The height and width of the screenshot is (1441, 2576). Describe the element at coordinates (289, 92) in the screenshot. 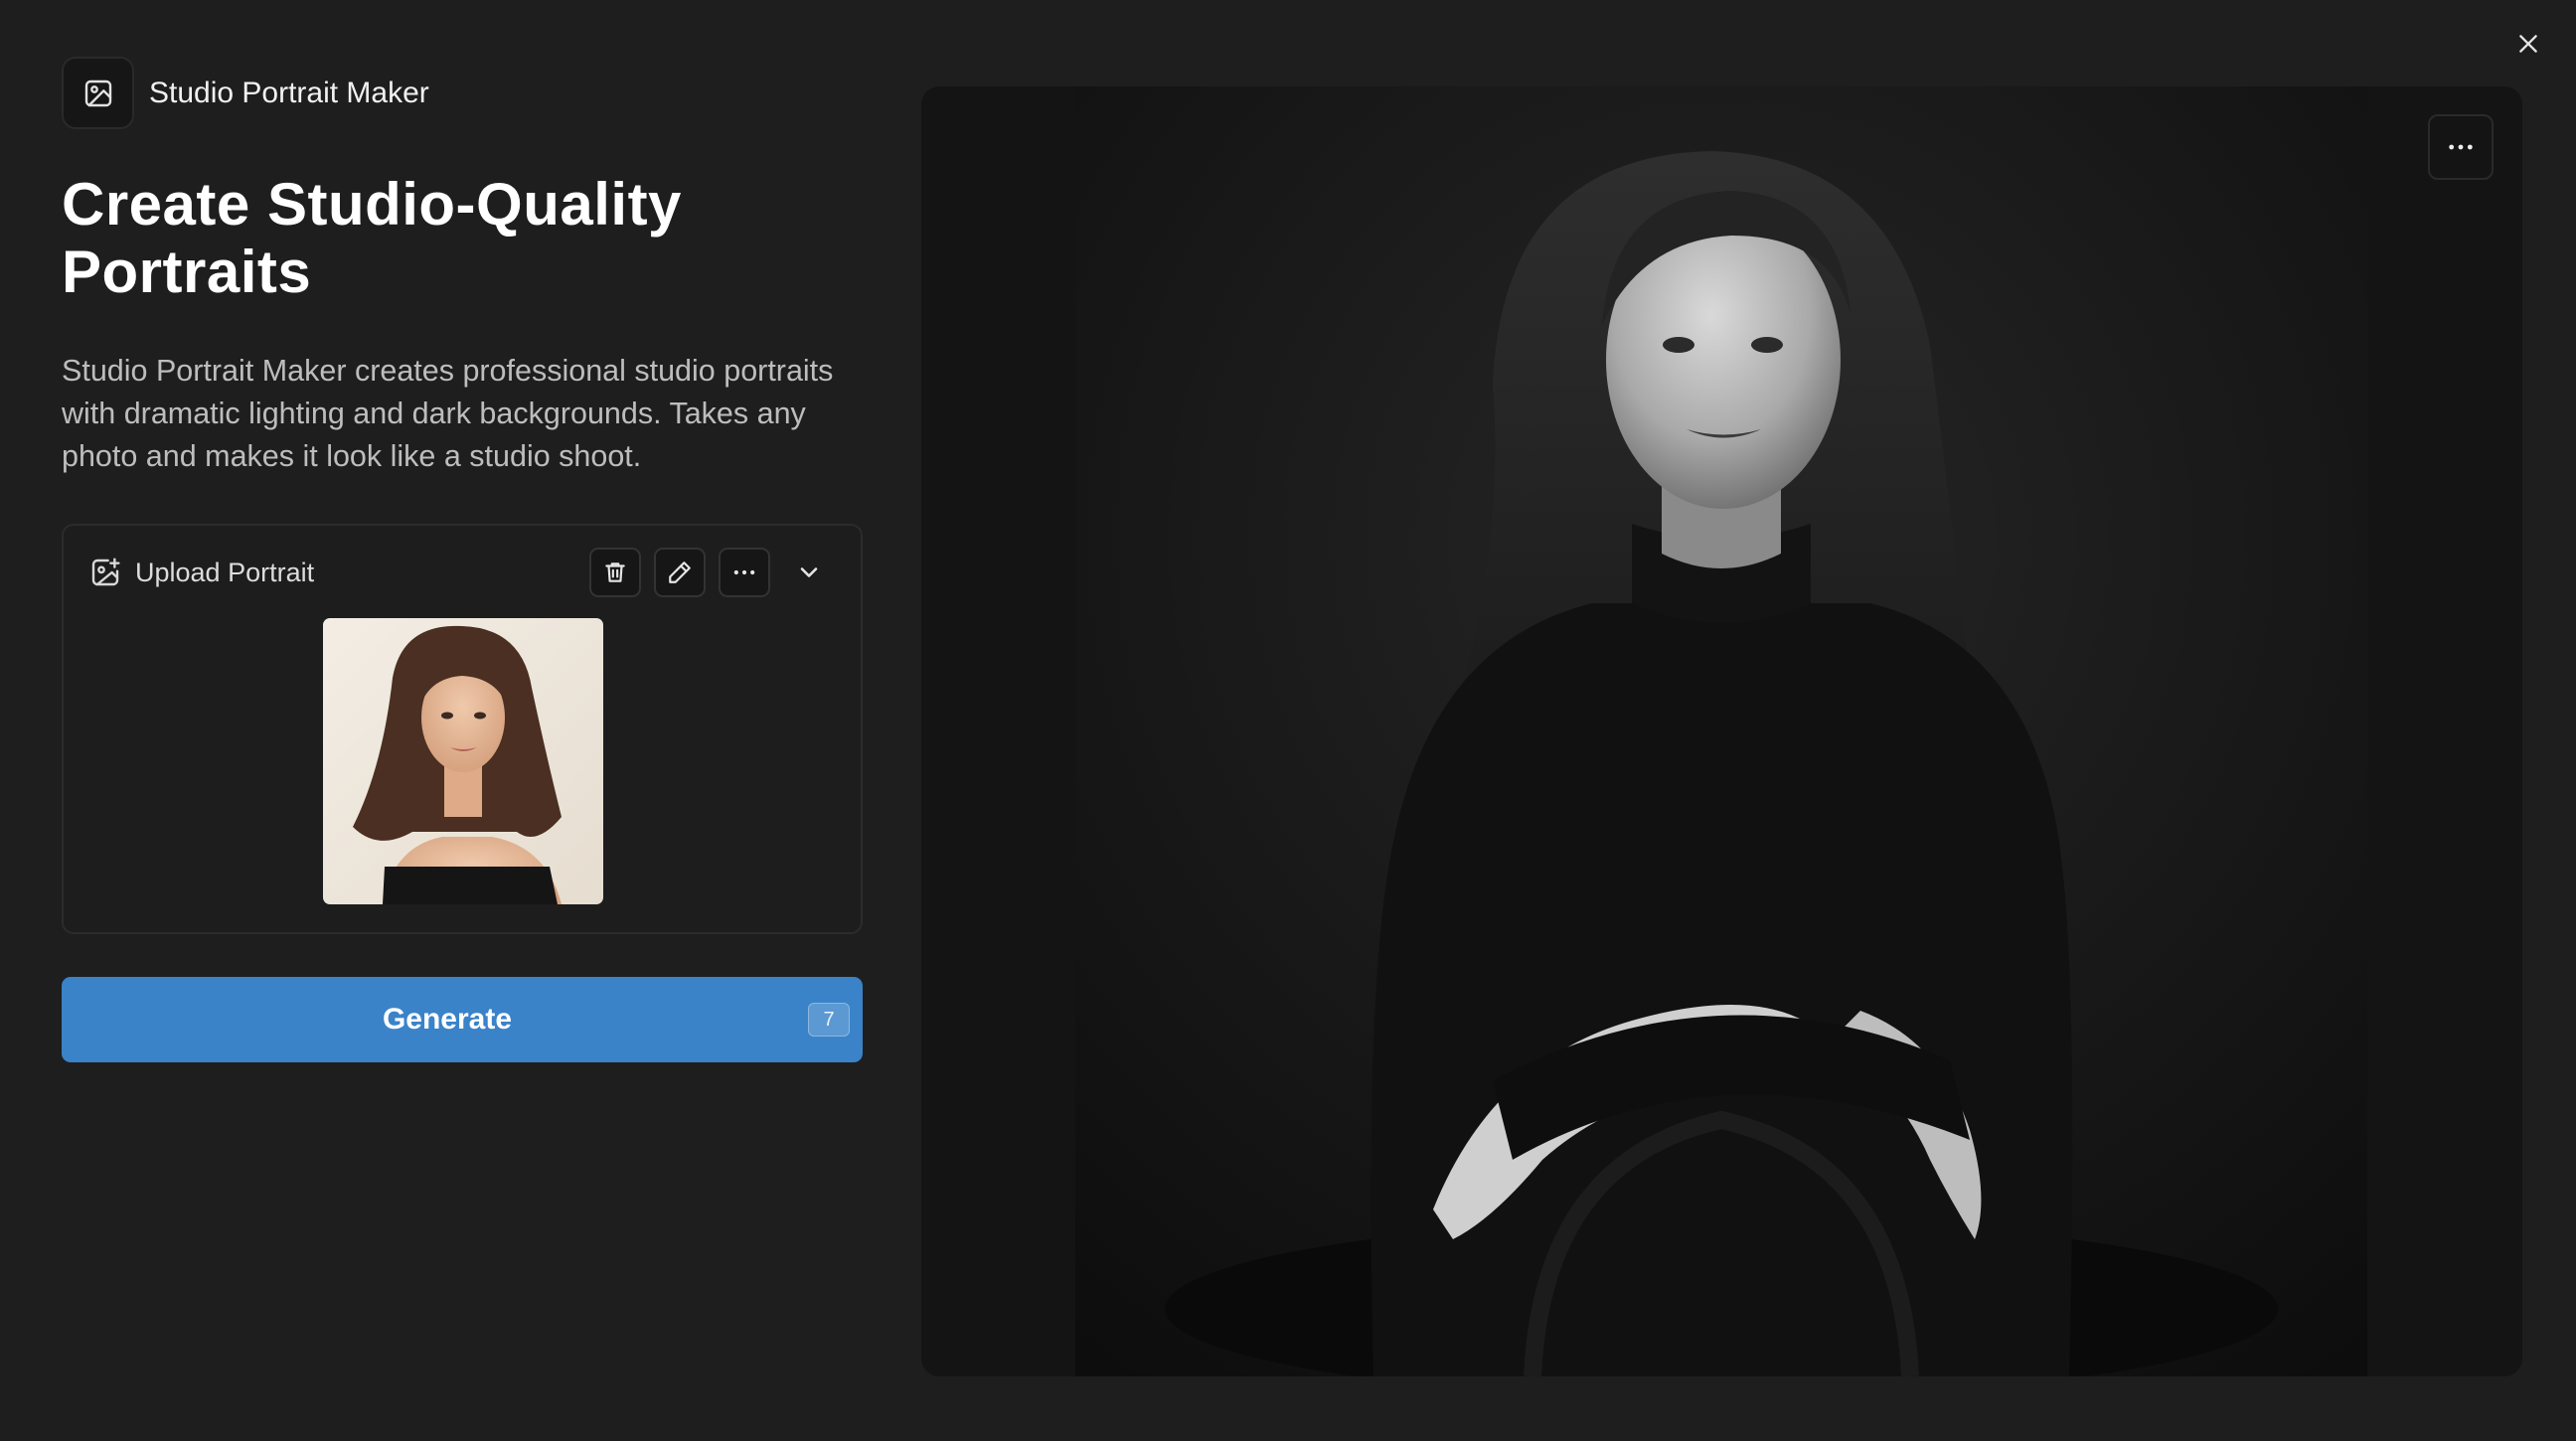

I see `app-name: Studio Portrait Maker` at that location.